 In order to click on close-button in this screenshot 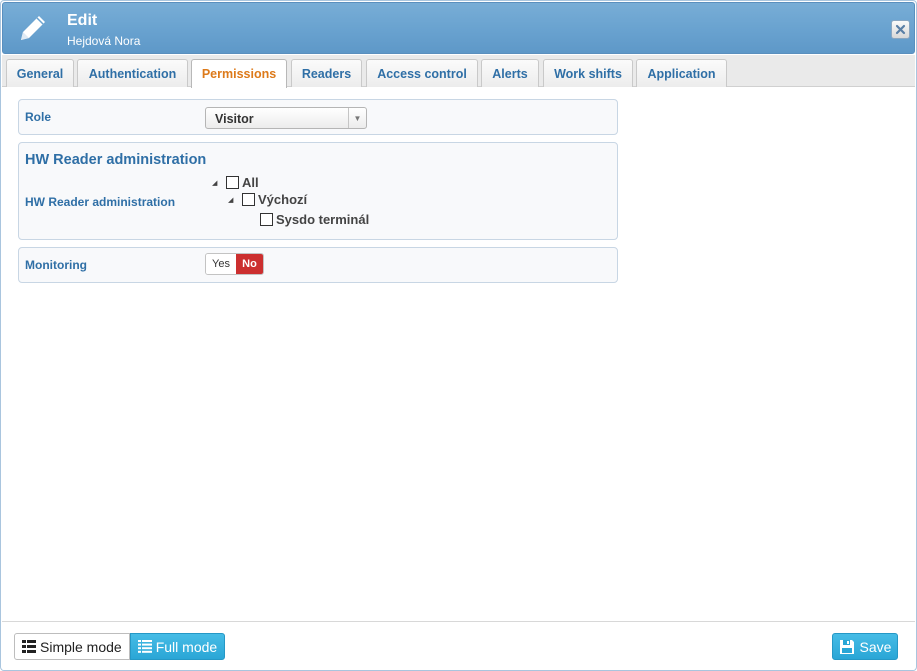, I will do `click(900, 29)`.